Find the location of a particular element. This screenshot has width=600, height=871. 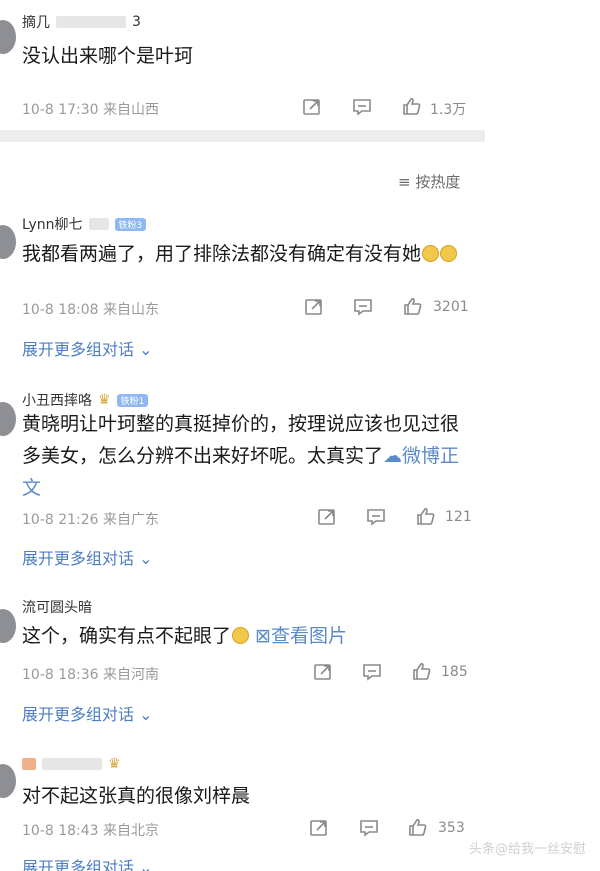

comment-text: 我都看两遍了，用了排除法都没有确定有没有她 is located at coordinates (248, 254).